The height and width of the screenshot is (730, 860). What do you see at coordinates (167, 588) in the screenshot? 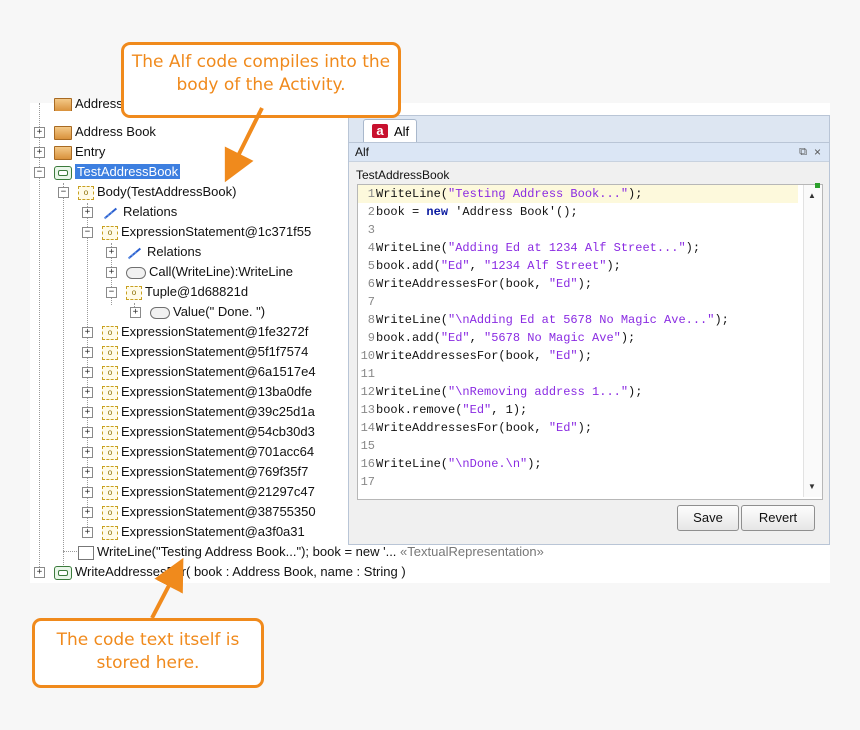
I see `arrow-to-textual-rep` at bounding box center [167, 588].